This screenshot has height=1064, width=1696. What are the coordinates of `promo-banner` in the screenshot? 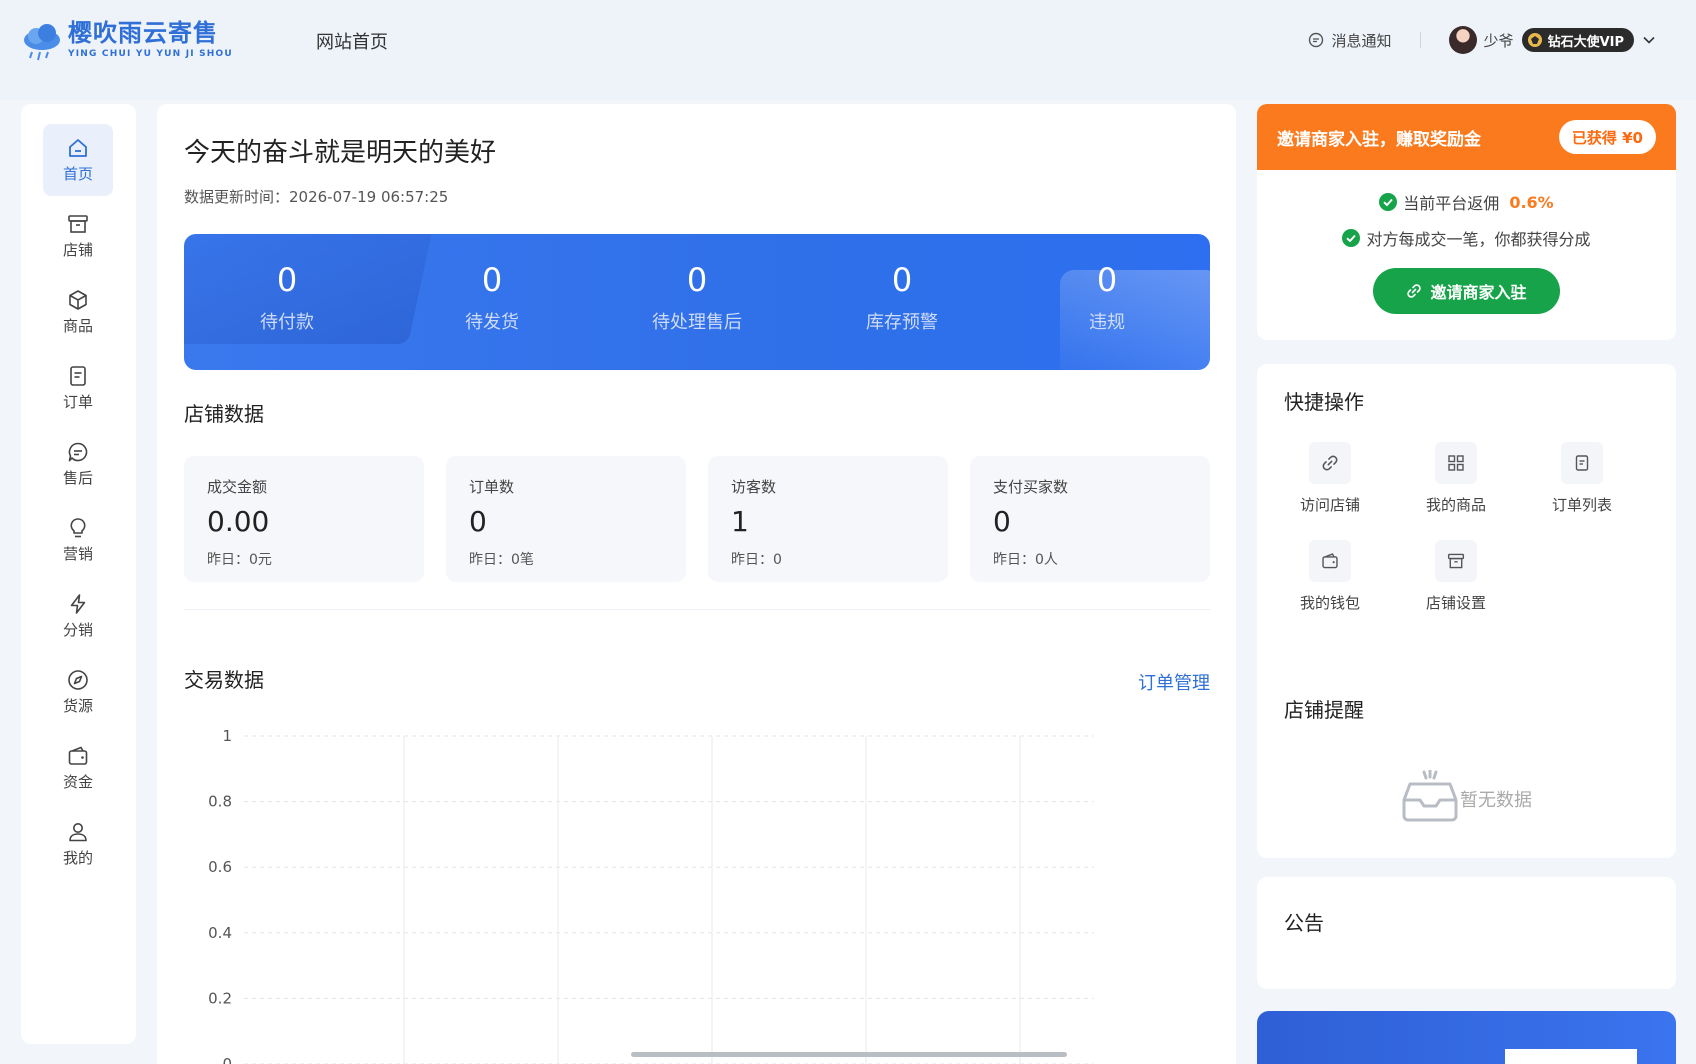 It's located at (1466, 1037).